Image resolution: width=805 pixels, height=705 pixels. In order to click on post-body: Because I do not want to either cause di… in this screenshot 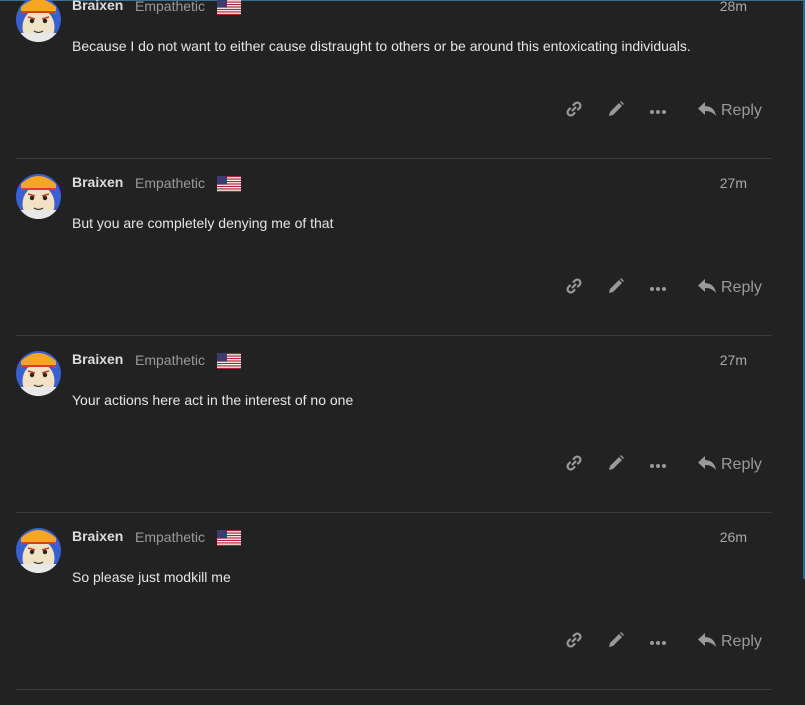, I will do `click(381, 46)`.